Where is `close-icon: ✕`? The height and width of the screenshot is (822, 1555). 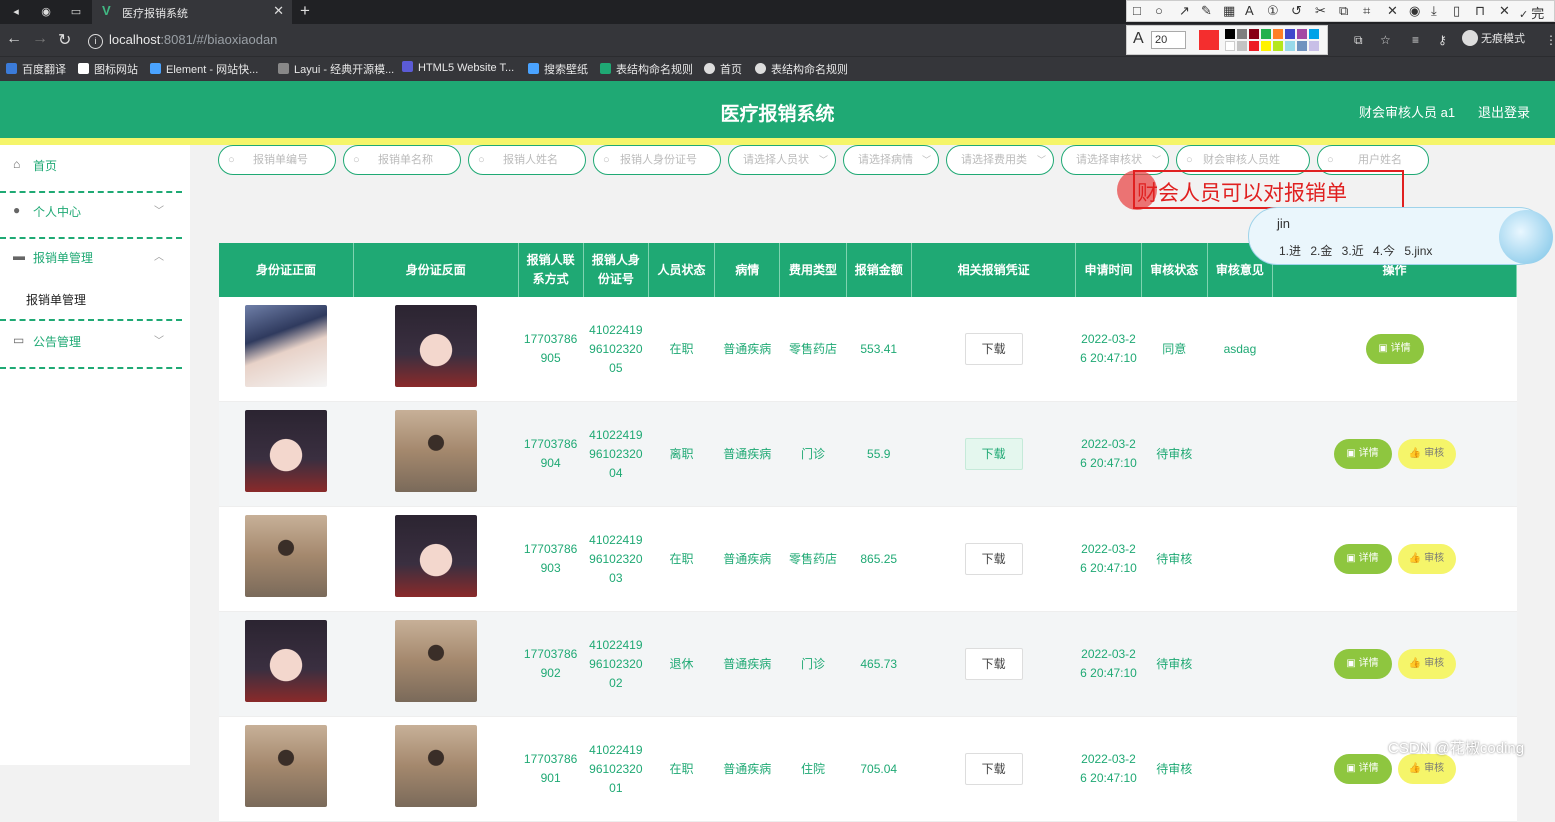 close-icon: ✕ is located at coordinates (1504, 11).